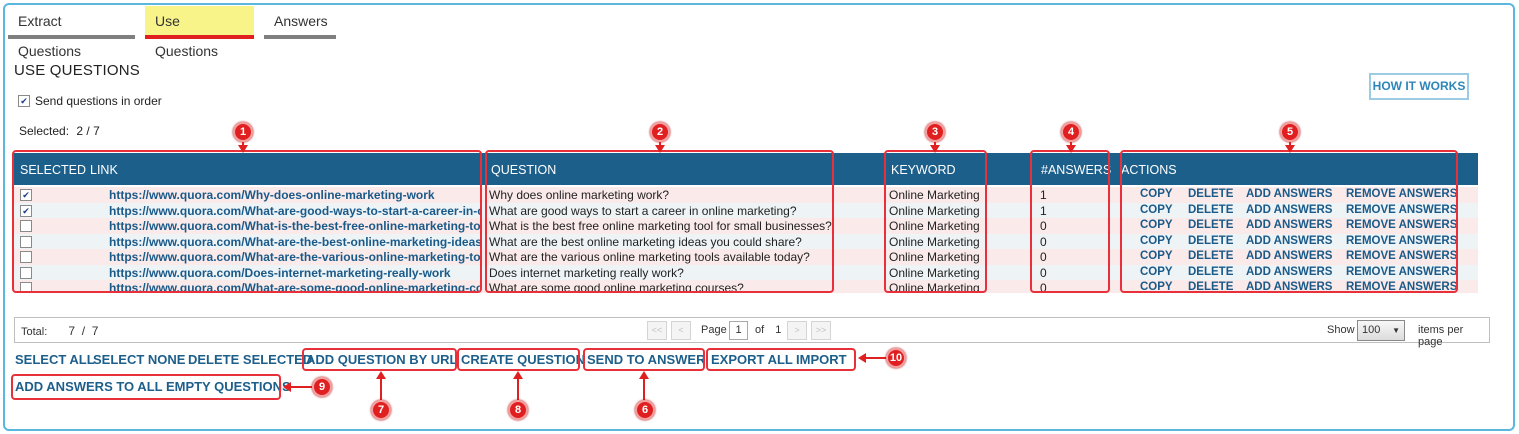 Image resolution: width=1519 pixels, height=434 pixels. I want to click on dropdown-arrow-icon: ▼, so click(1396, 330).